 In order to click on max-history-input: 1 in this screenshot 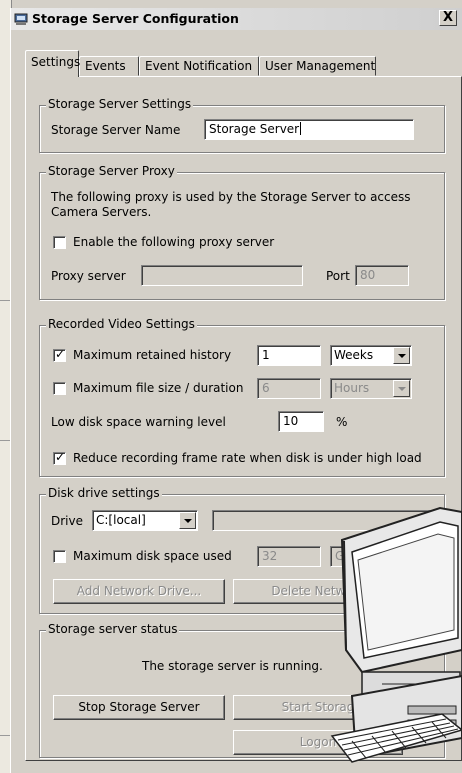, I will do `click(289, 355)`.